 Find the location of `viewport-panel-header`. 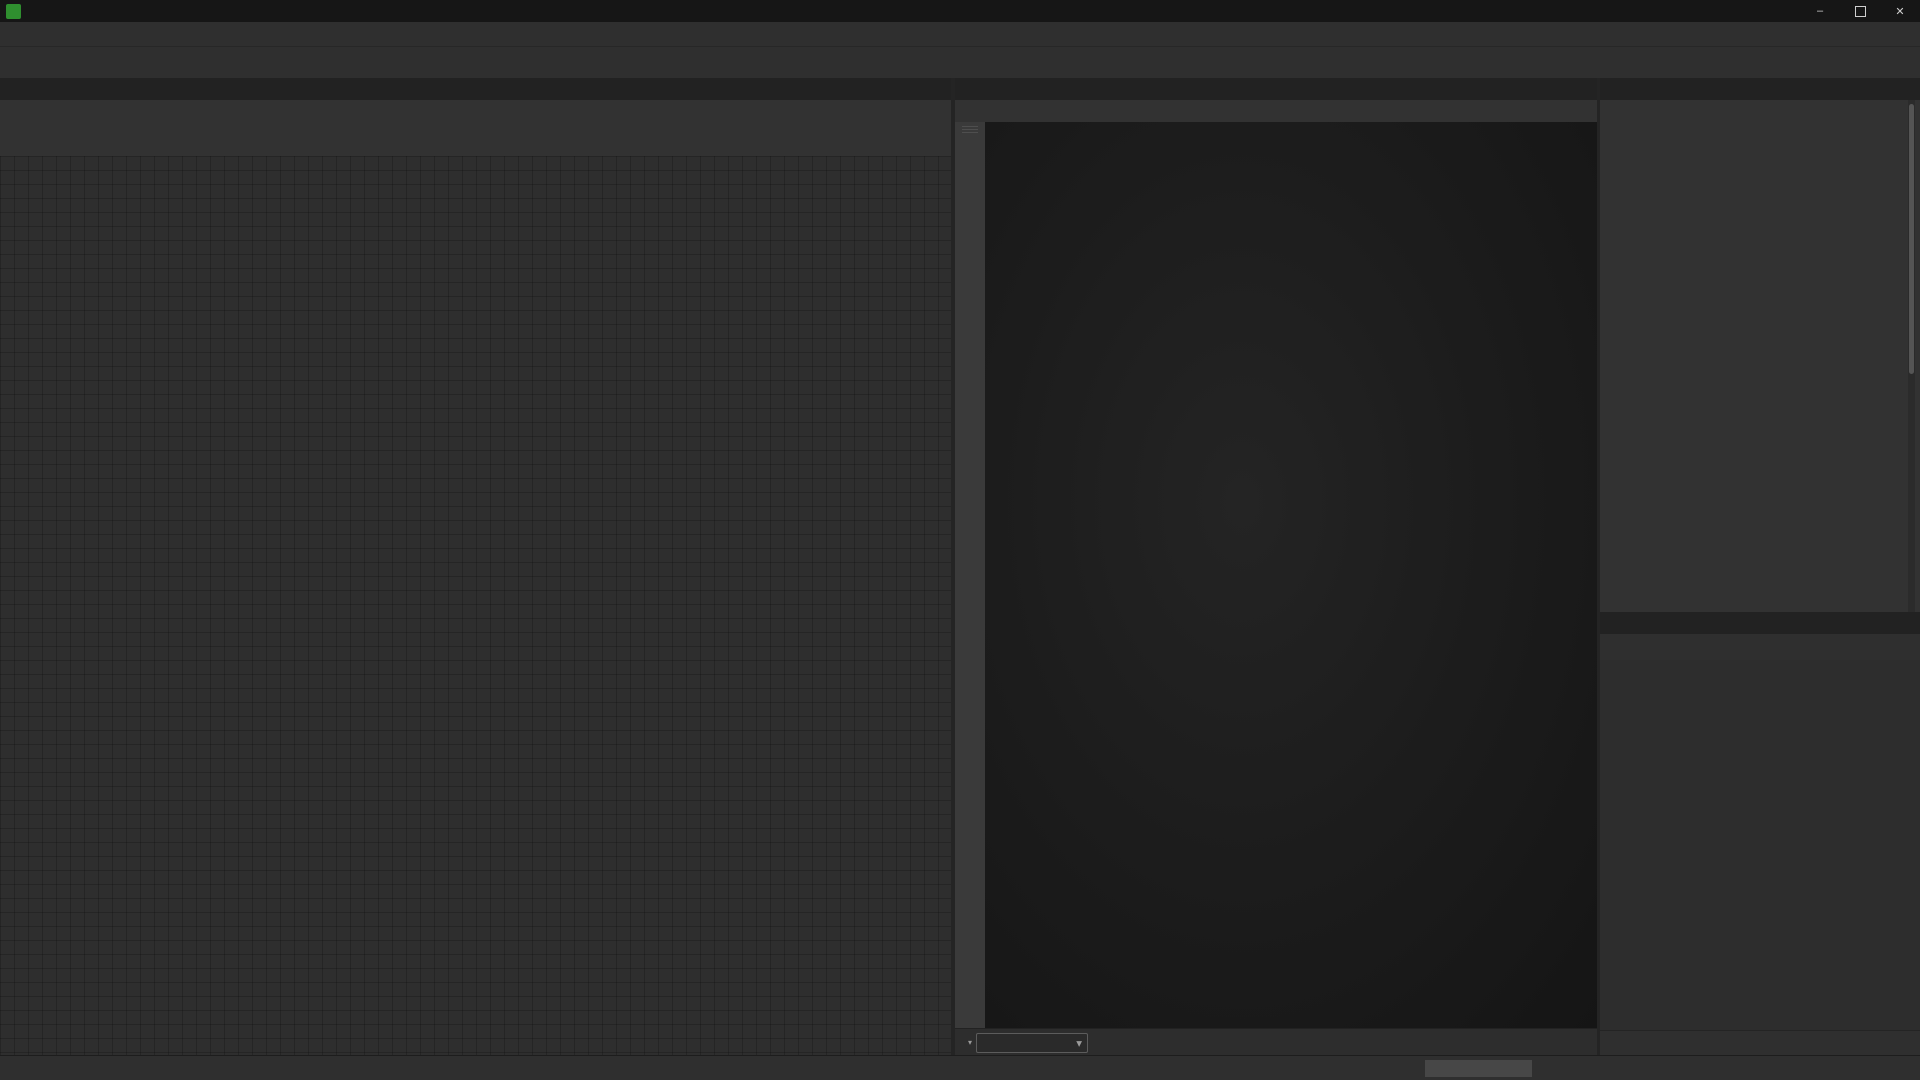

viewport-panel-header is located at coordinates (1276, 89).